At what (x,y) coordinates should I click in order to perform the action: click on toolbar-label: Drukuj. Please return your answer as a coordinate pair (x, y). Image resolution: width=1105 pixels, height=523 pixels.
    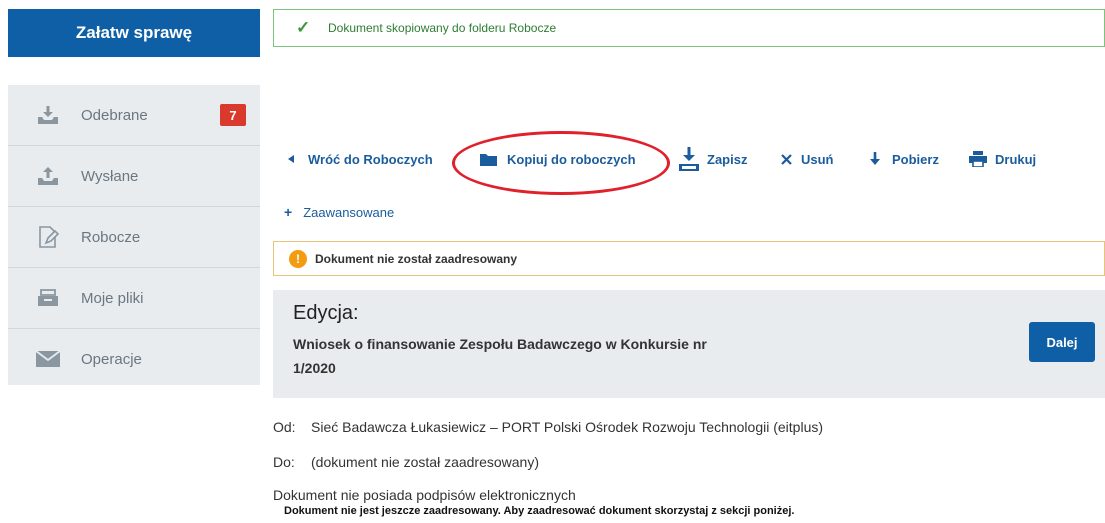
    Looking at the image, I should click on (1016, 159).